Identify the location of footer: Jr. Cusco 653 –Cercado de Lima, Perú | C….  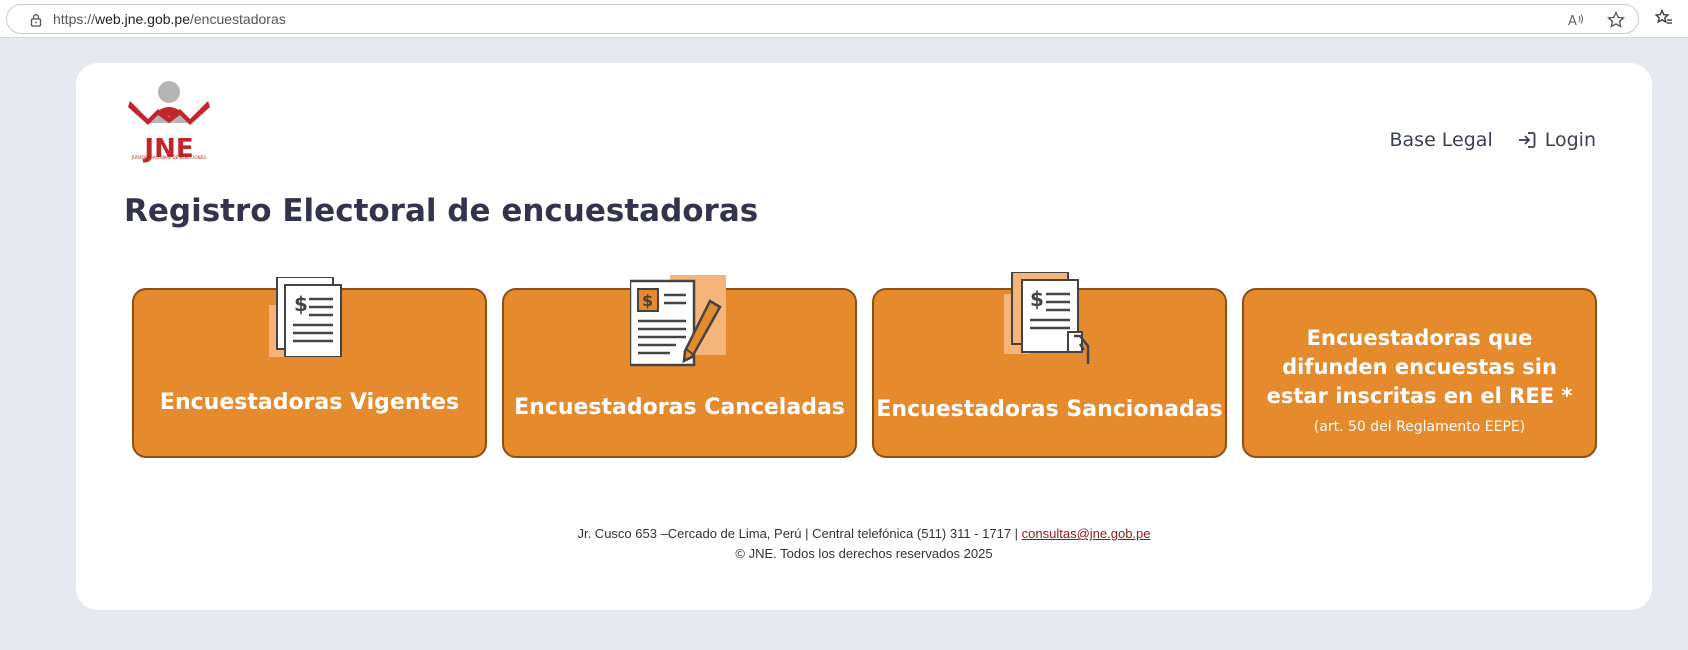
(864, 544).